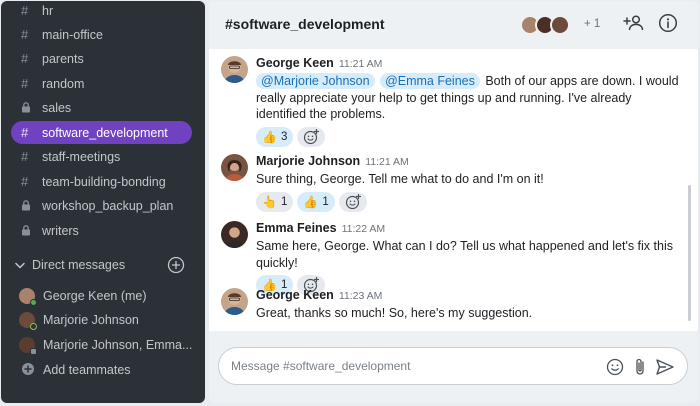 This screenshot has width=700, height=406. I want to click on member-avatars, so click(545, 25).